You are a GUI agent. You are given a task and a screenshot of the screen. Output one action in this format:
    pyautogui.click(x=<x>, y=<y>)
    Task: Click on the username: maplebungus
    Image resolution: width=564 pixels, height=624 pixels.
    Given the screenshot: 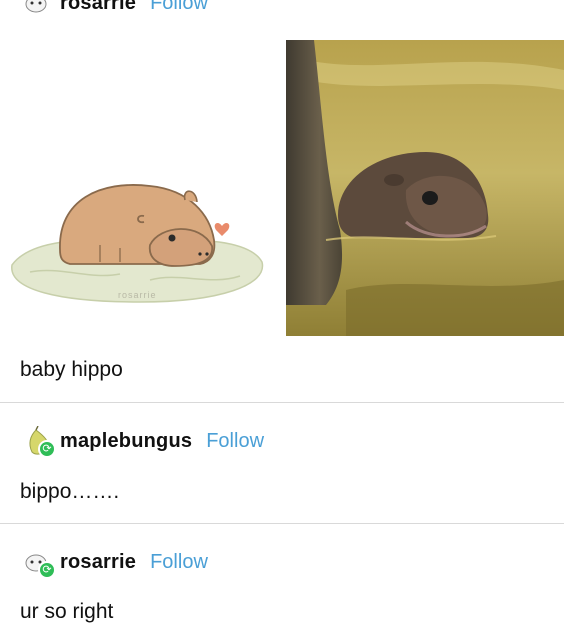 What is the action you would take?
    pyautogui.click(x=126, y=441)
    